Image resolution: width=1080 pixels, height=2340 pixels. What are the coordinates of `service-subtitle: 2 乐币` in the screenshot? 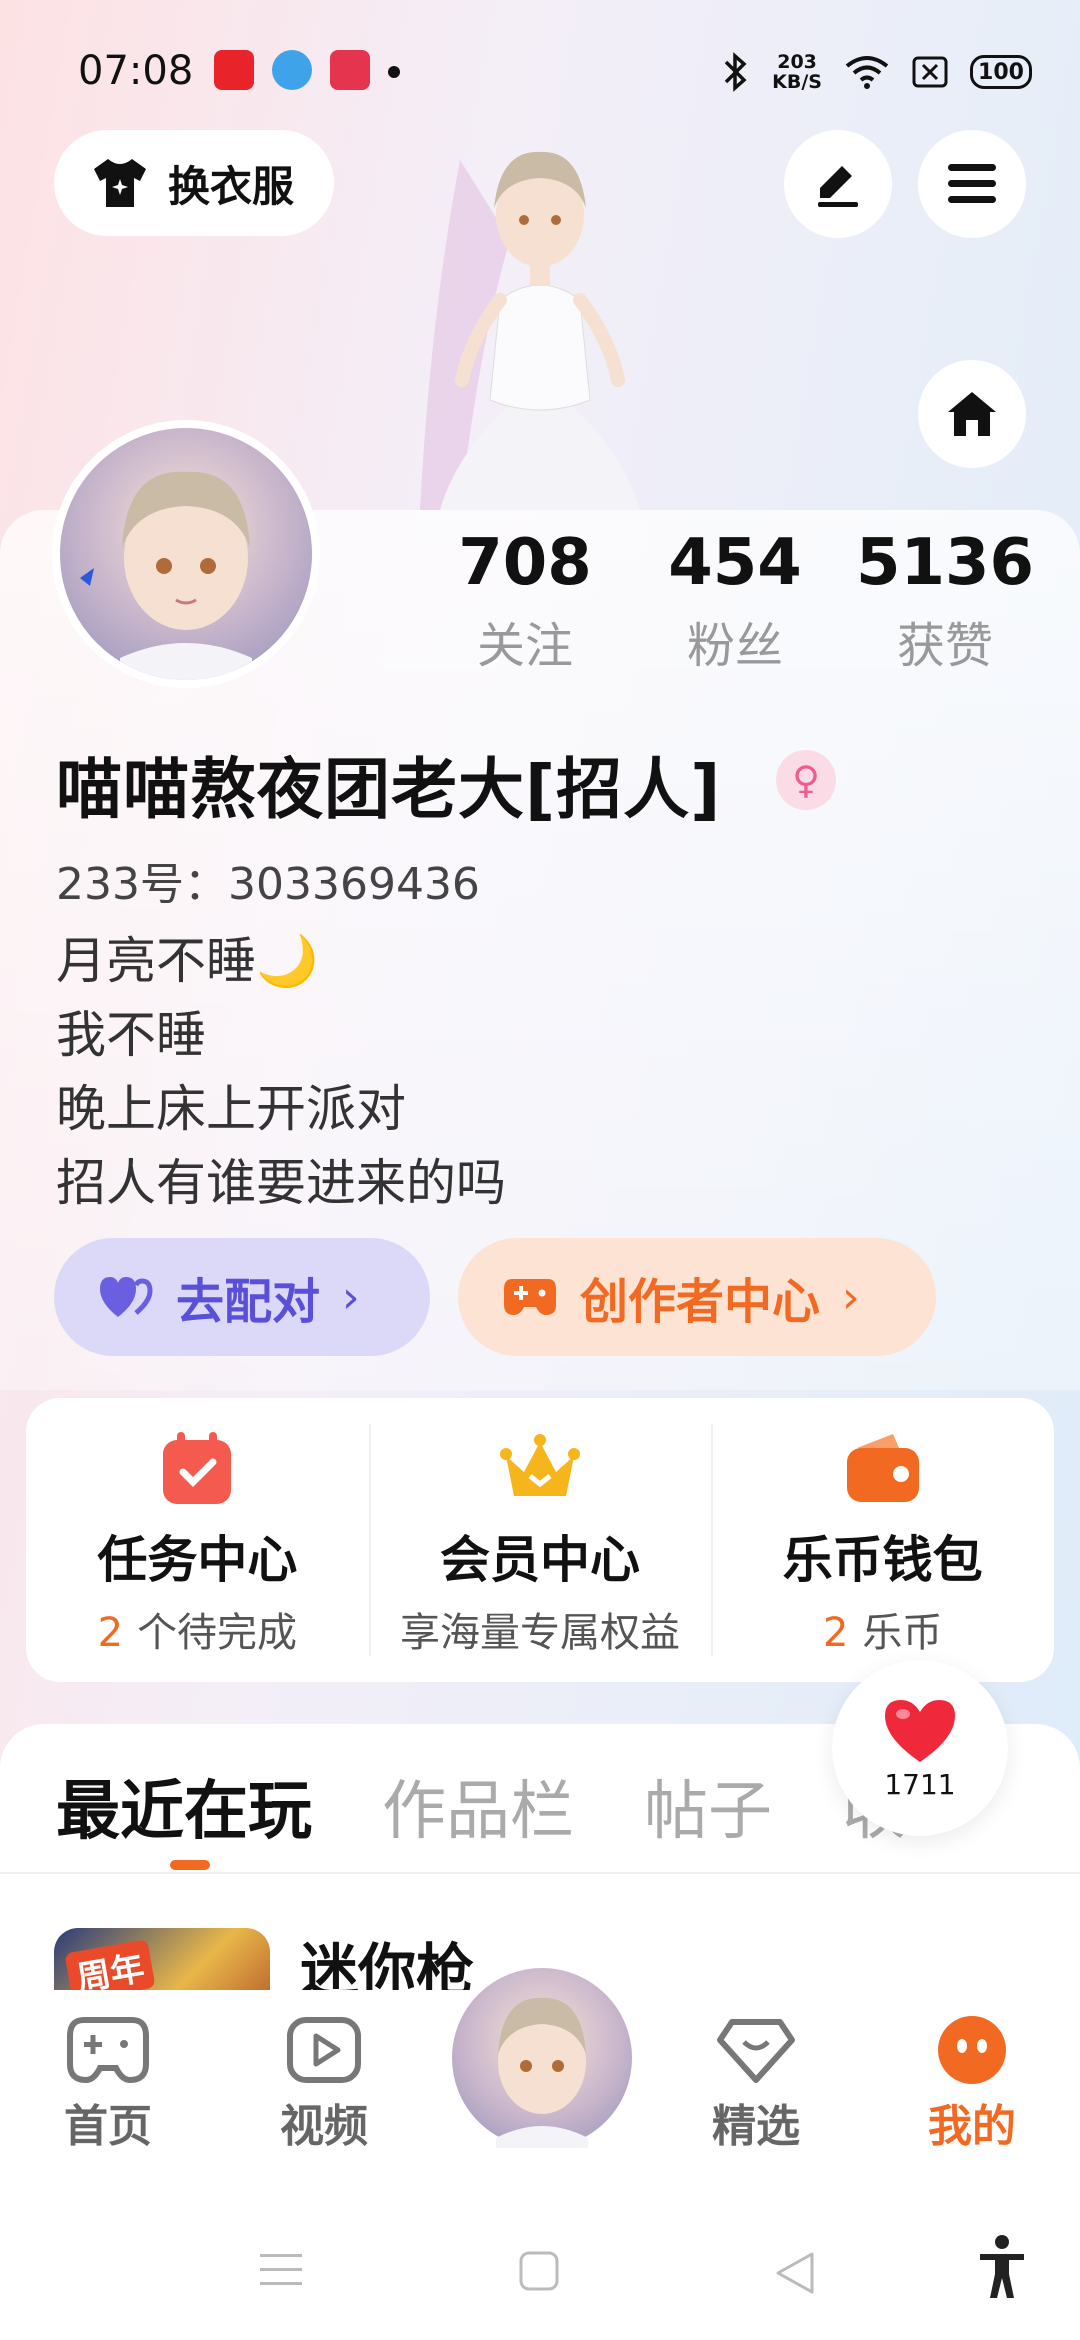 It's located at (882, 1629).